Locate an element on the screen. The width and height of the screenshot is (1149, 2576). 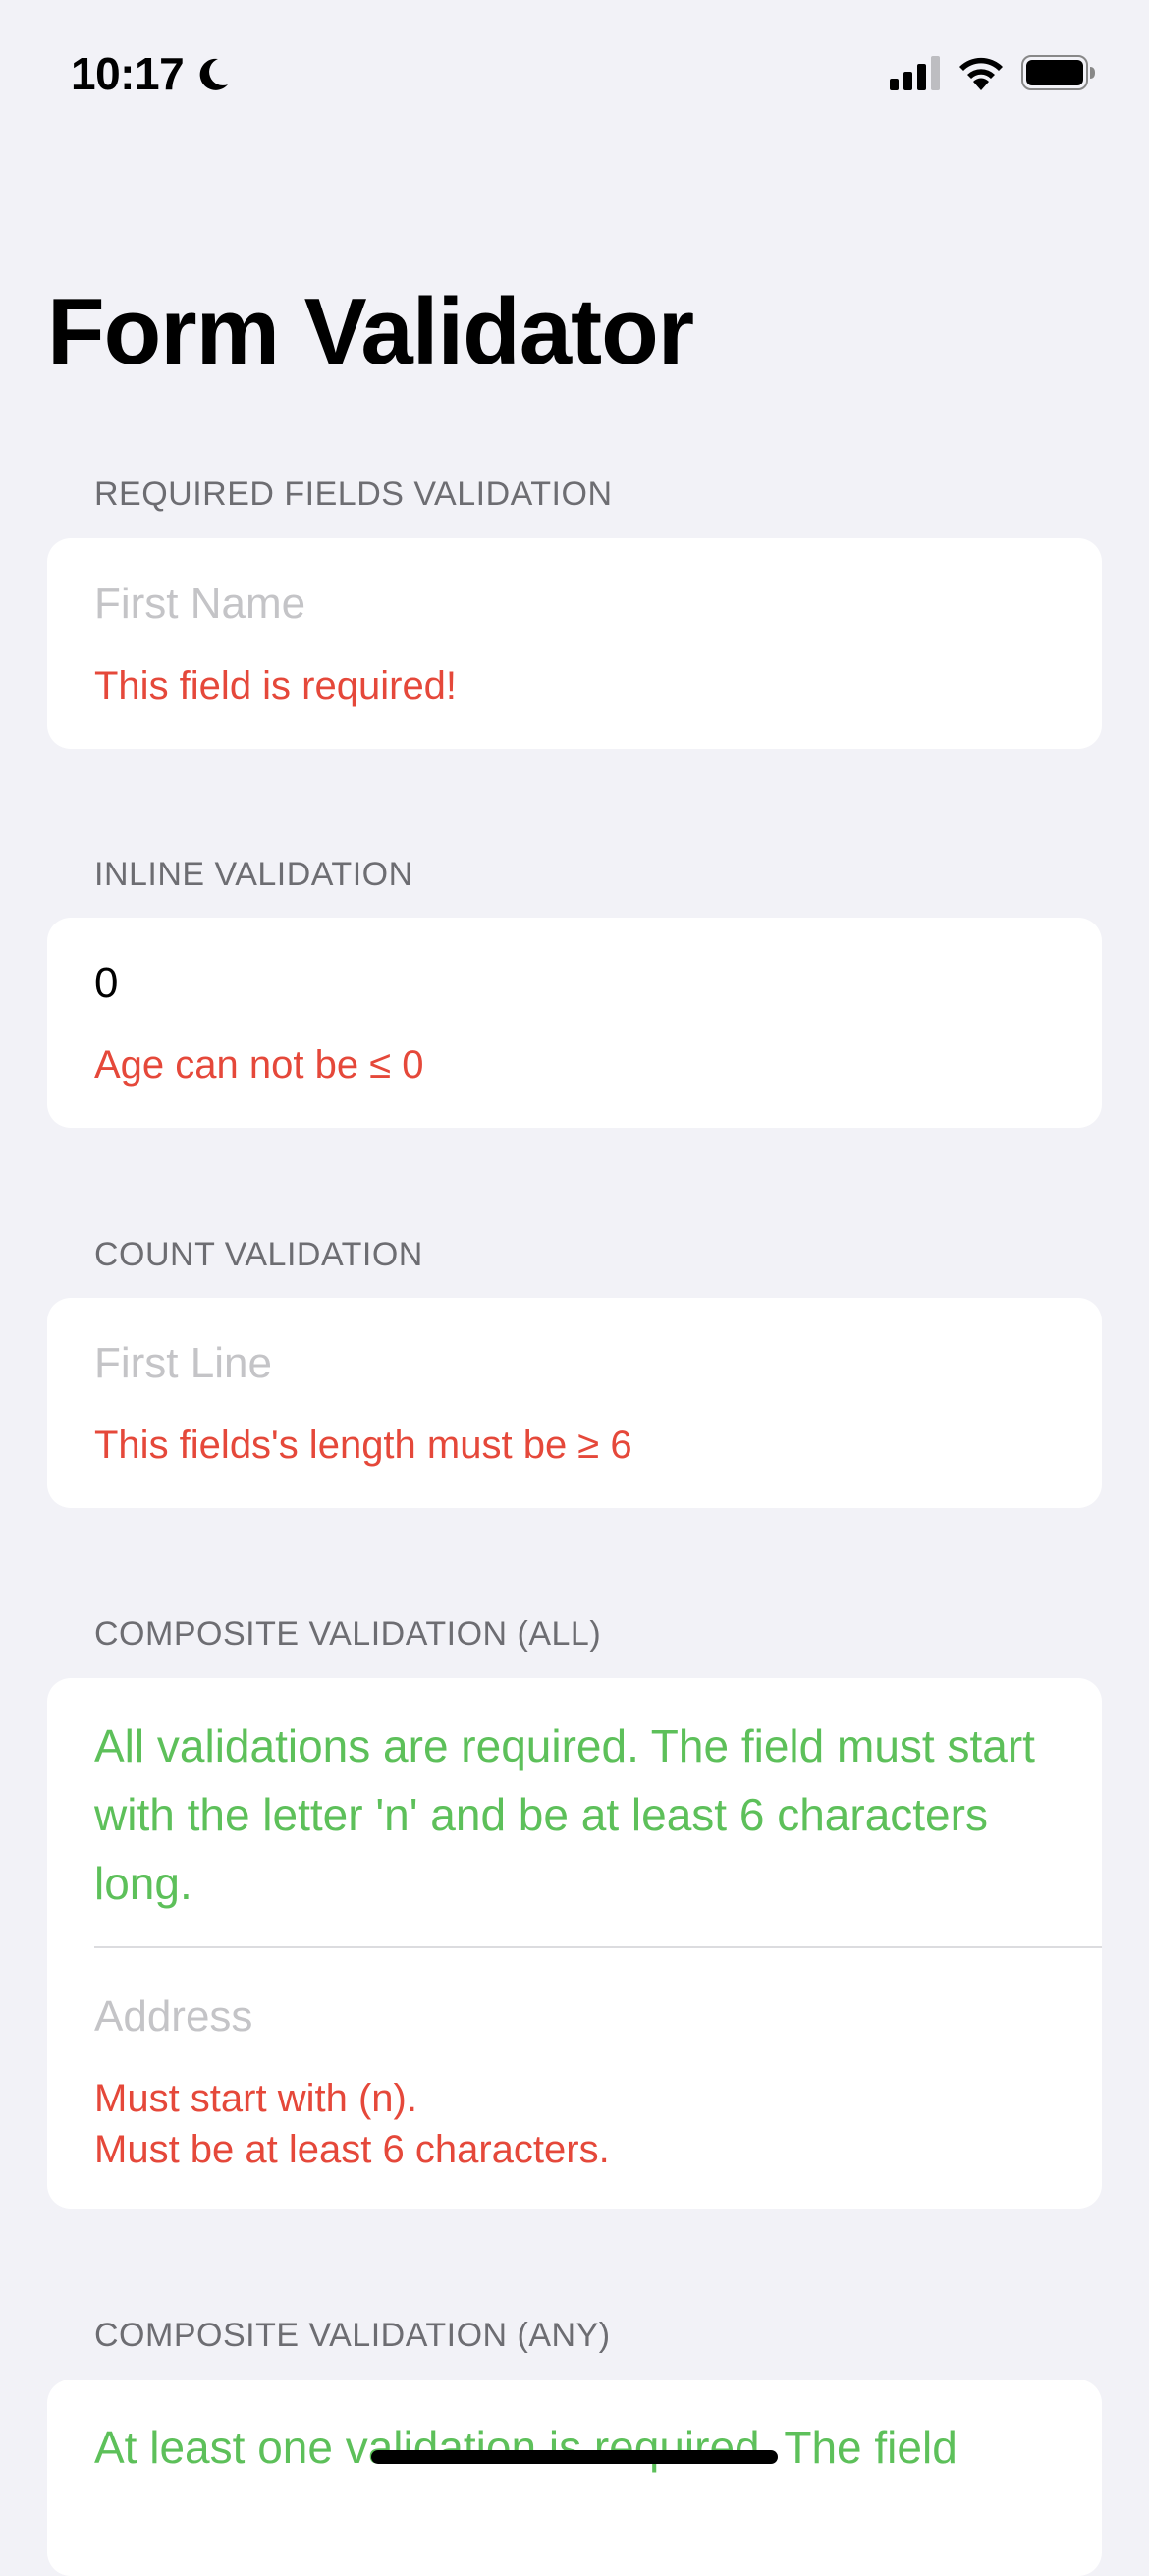
section-header-count: COUNT VALIDATION is located at coordinates (258, 1254).